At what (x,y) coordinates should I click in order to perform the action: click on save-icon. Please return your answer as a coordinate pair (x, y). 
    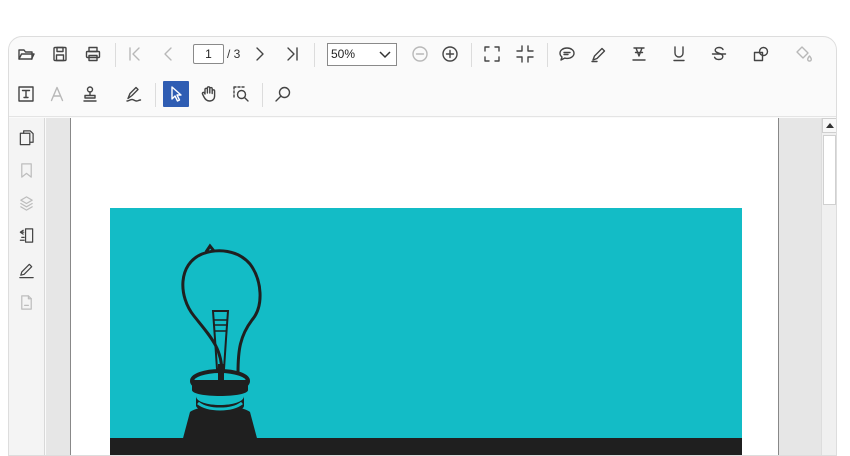
    Looking at the image, I should click on (60, 54).